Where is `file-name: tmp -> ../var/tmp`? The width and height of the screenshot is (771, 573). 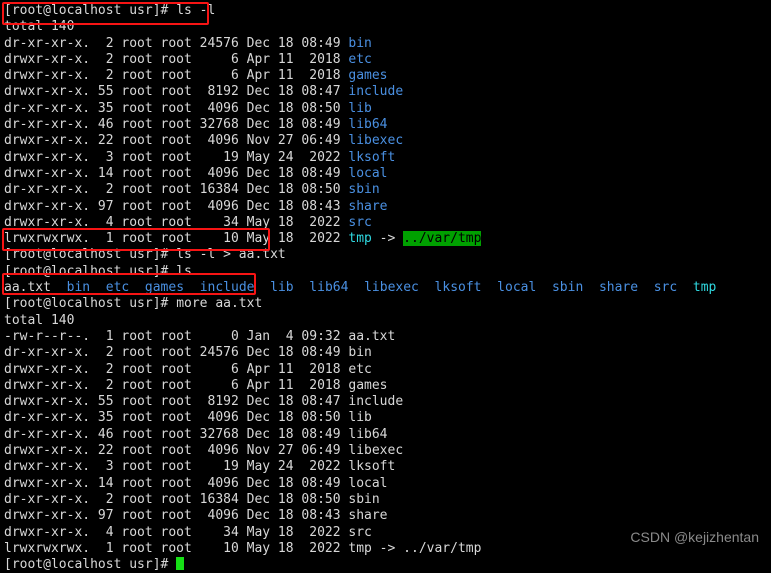
file-name: tmp -> ../var/tmp is located at coordinates (415, 548).